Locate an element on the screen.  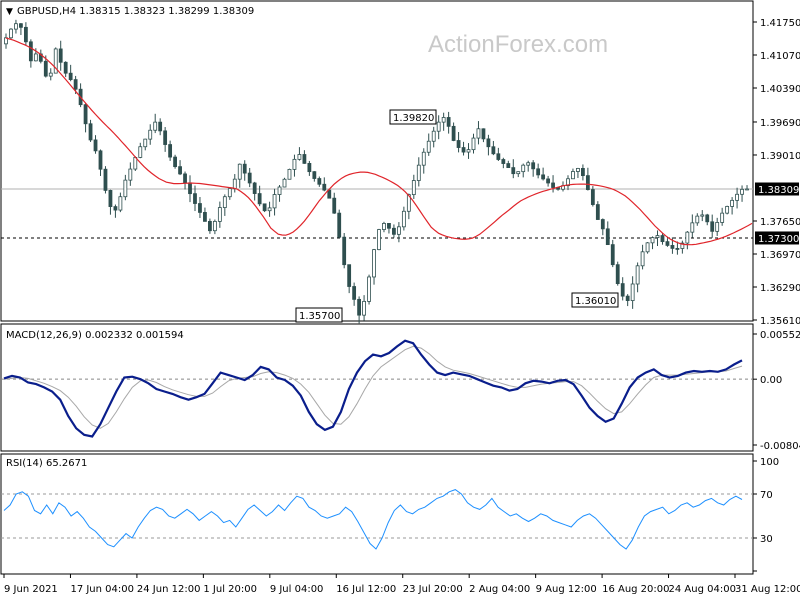
x-tick-label: 9 Aug 12:00 is located at coordinates (566, 589).